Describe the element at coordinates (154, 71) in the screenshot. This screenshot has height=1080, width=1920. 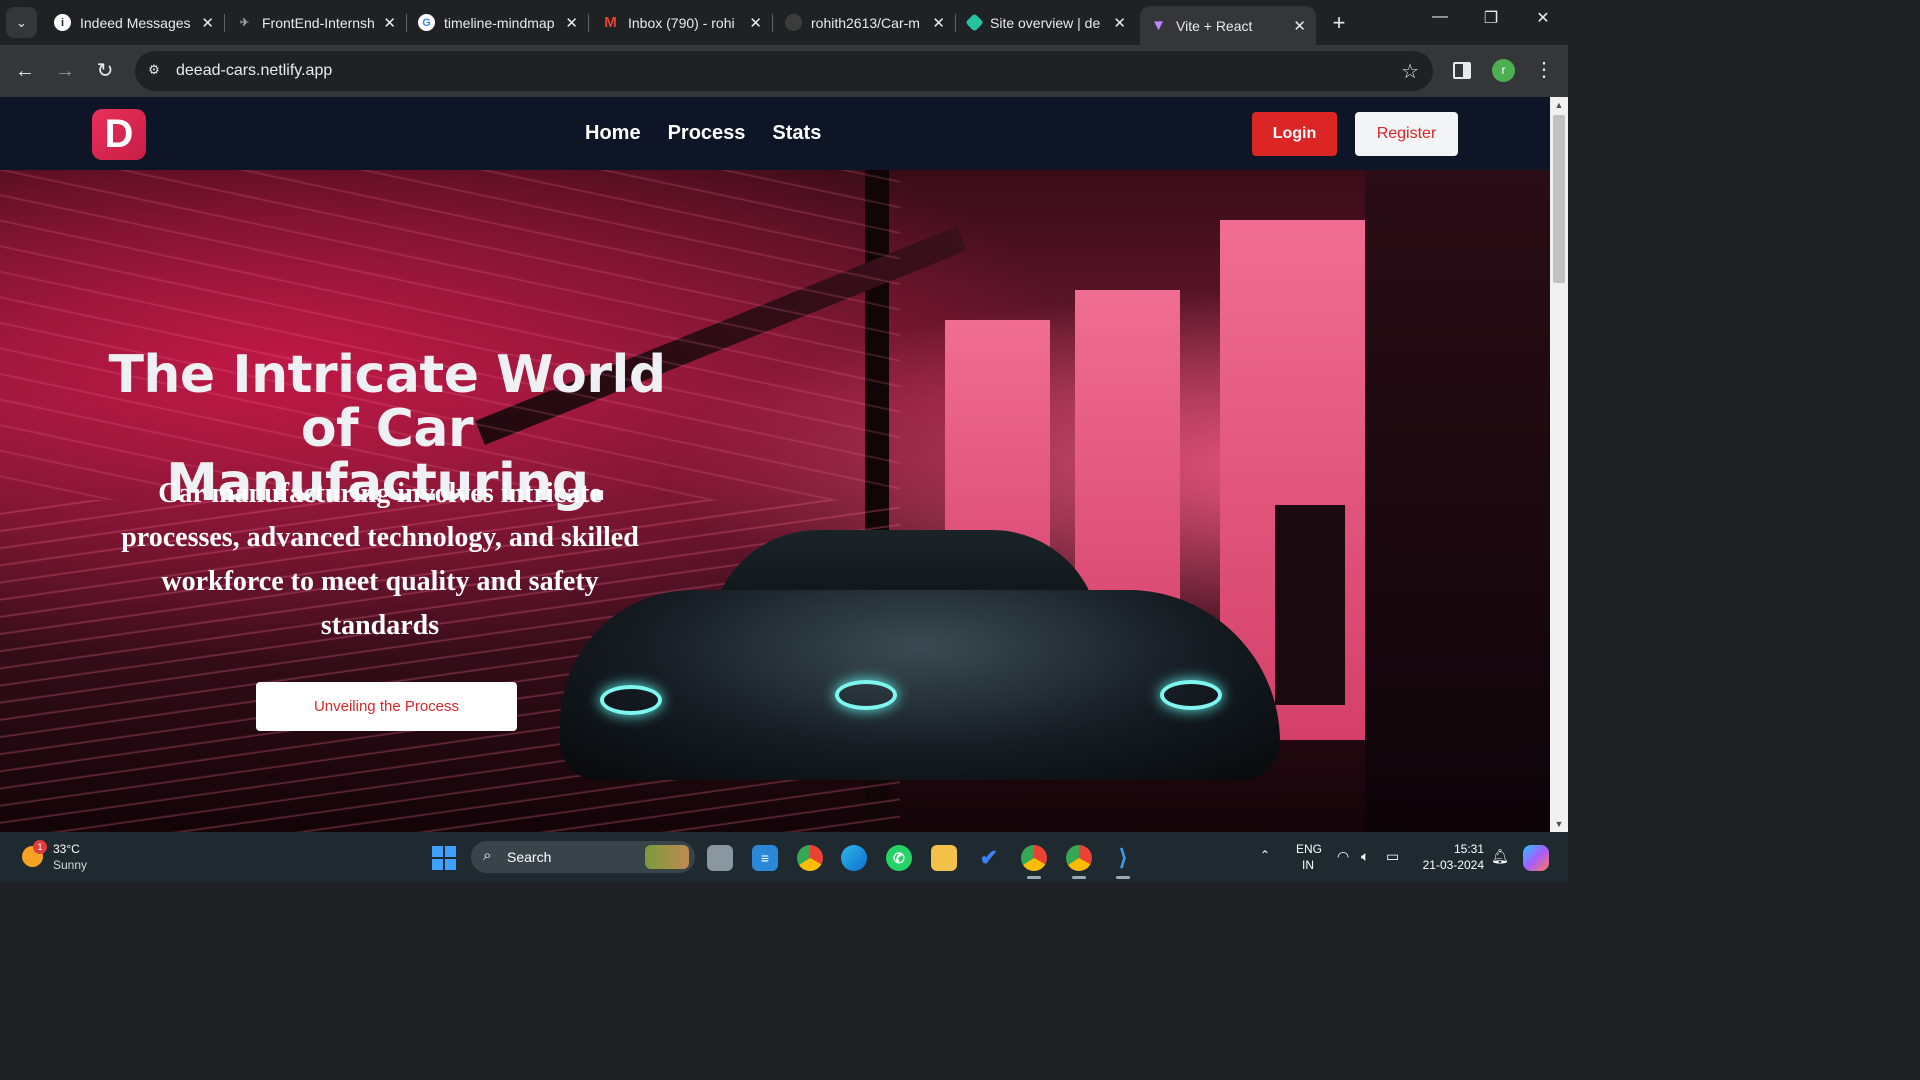
I see `site-info-icon: ⚙` at that location.